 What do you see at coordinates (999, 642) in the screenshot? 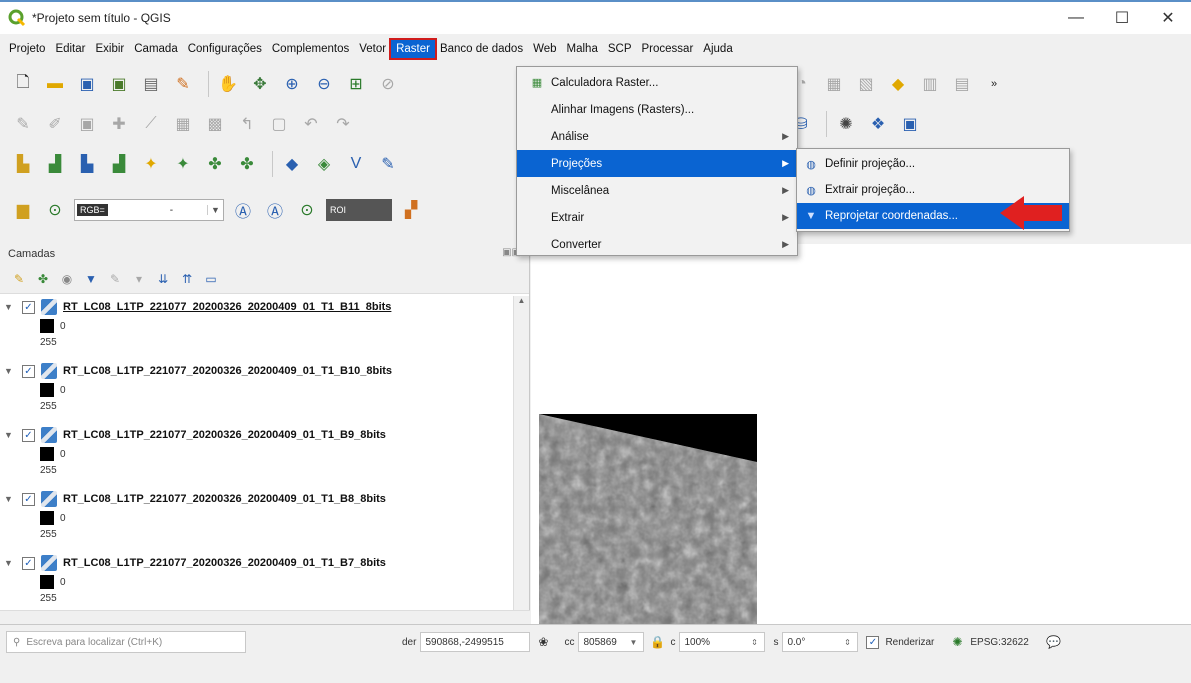
I see `crs-label: EPSG:32622` at bounding box center [999, 642].